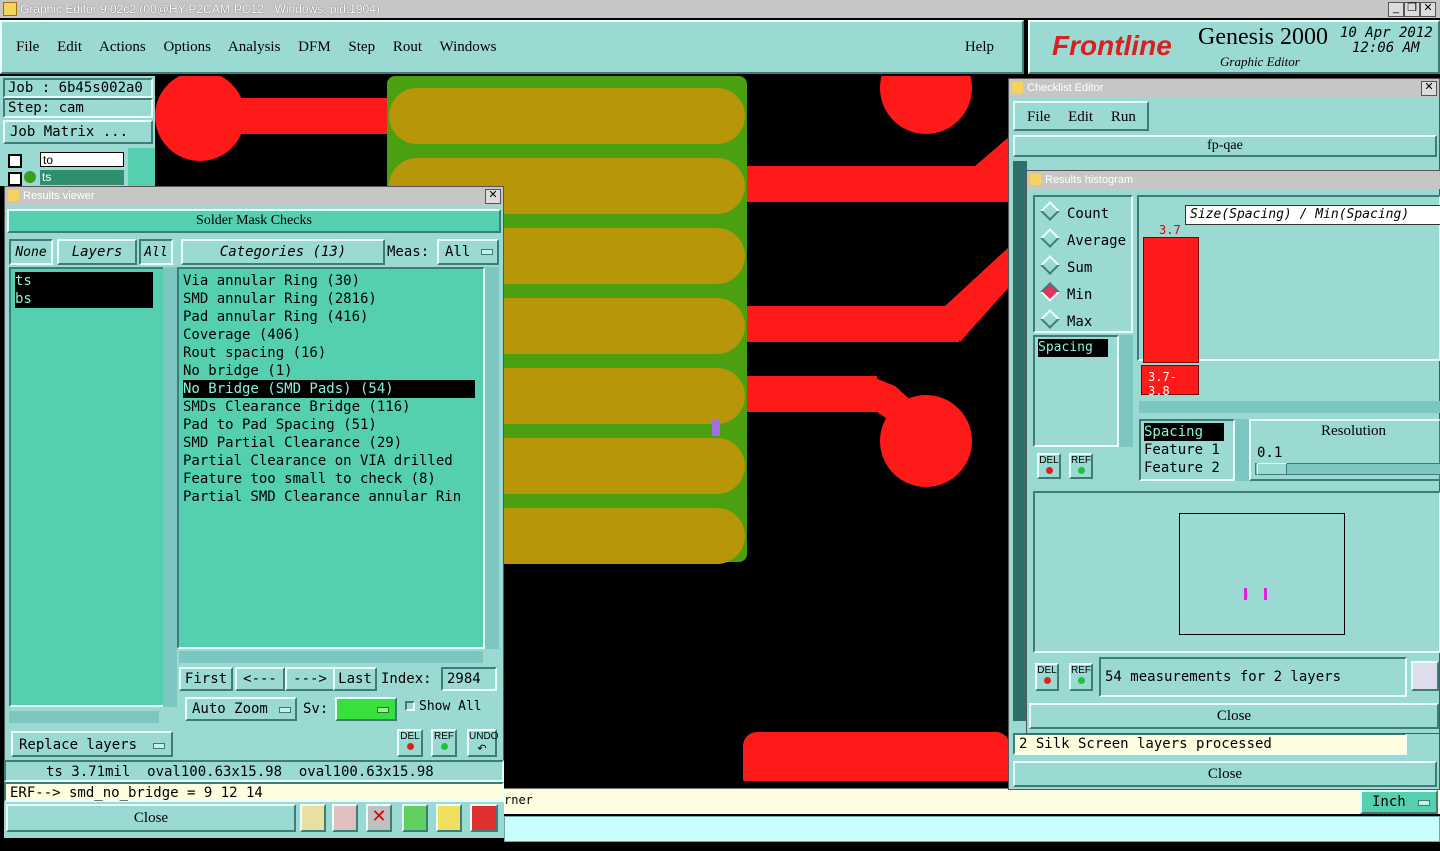 The height and width of the screenshot is (851, 1440). What do you see at coordinates (410, 706) in the screenshot?
I see `show-all-checkbox` at bounding box center [410, 706].